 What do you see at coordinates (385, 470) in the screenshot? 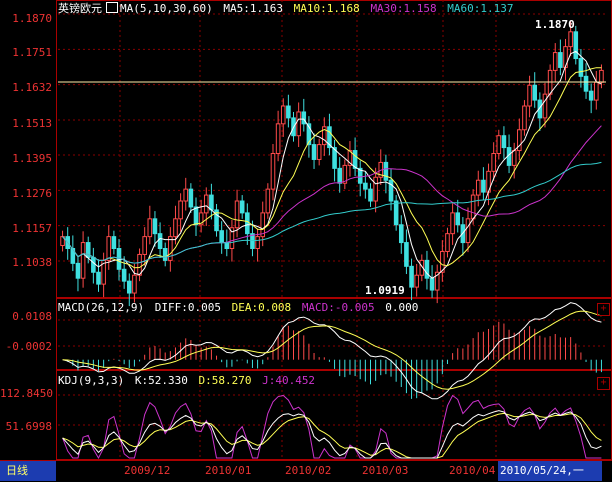
I see `x-tick: 2010/03` at bounding box center [385, 470].